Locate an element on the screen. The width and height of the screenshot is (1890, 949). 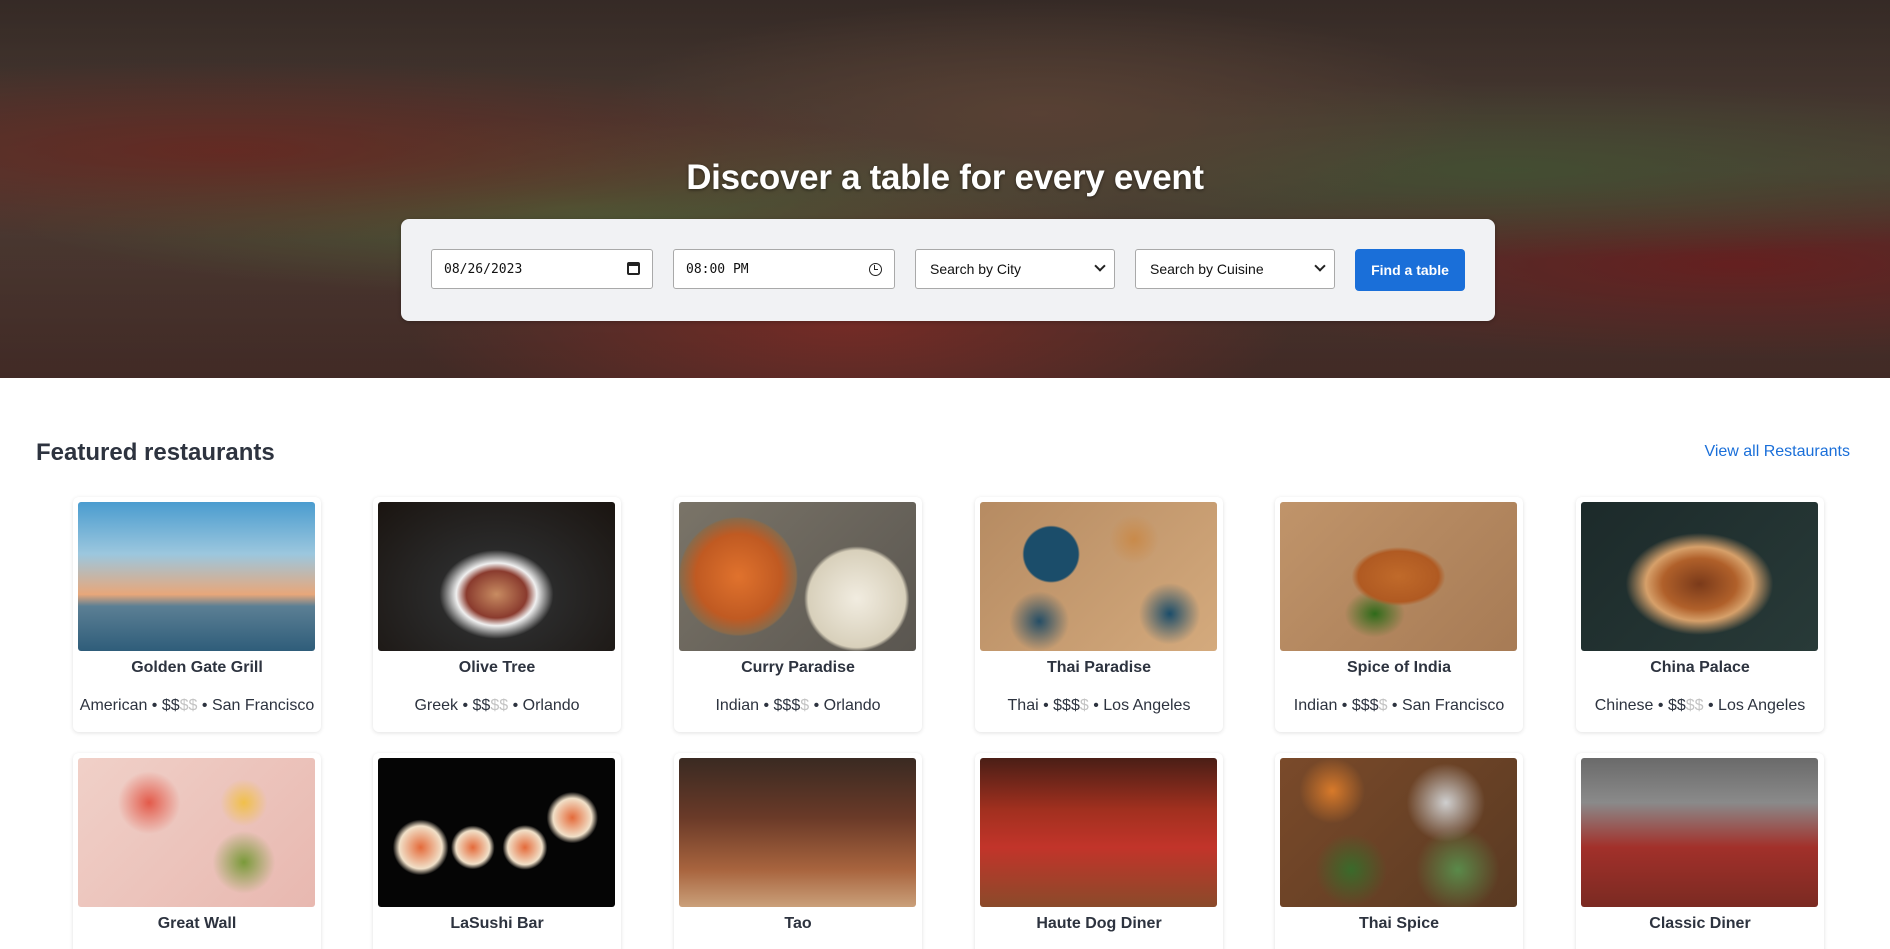
restaurant-card: Olive Tree Greek • $$$$ • Orlando is located at coordinates (497, 614).